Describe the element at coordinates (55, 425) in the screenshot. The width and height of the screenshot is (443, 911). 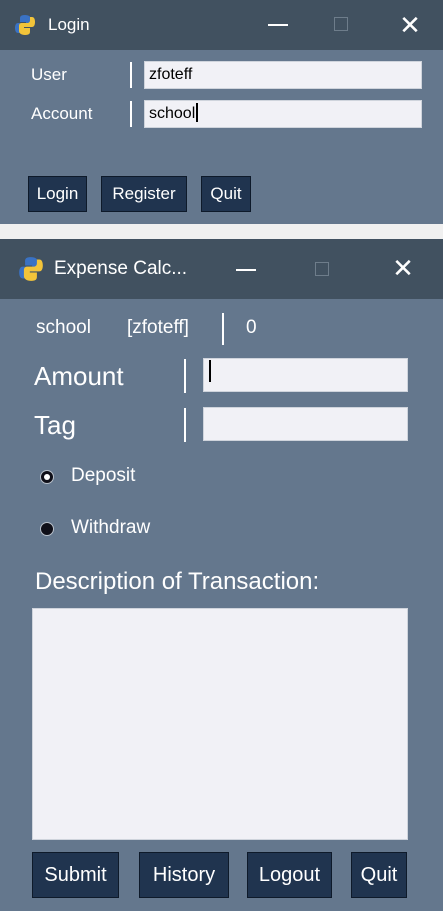
I see `tag-label: Tag` at that location.